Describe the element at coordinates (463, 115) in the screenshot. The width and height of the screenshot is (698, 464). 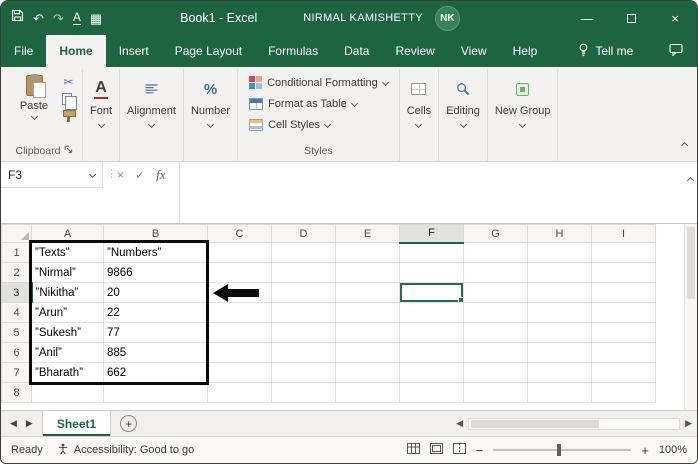
I see `ribbon-group-editing: Editing` at that location.